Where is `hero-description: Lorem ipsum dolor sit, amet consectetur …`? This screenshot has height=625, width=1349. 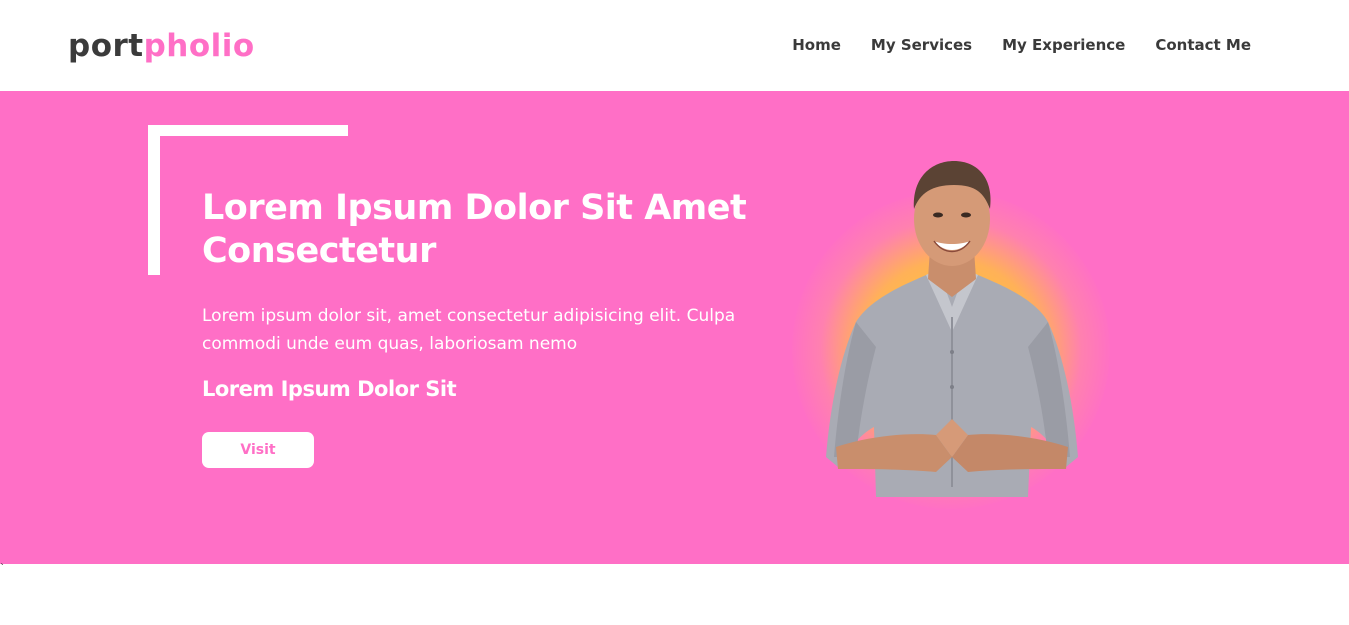
hero-description: Lorem ipsum dolor sit, amet consectetur … is located at coordinates (469, 330).